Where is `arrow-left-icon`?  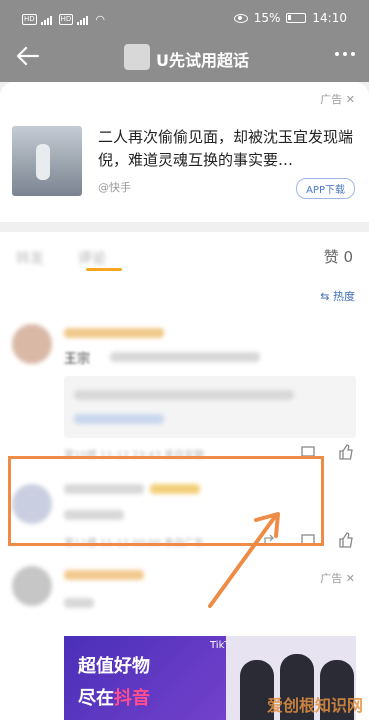
arrow-left-icon is located at coordinates (28, 56).